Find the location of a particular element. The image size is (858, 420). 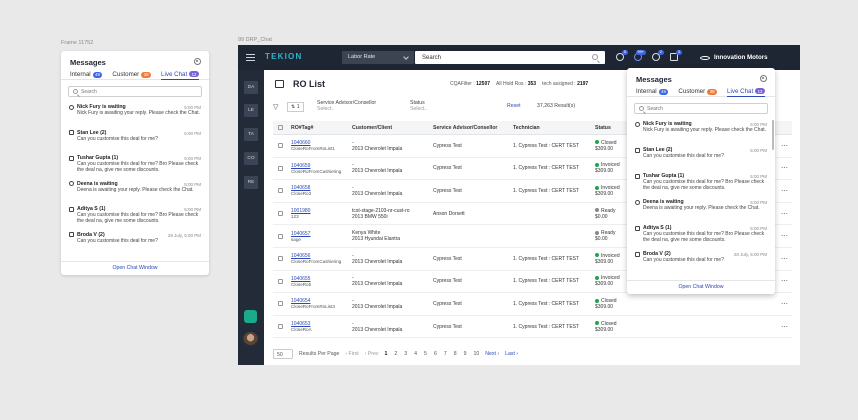

chat-icon: 99+ is located at coordinates (640, 55).